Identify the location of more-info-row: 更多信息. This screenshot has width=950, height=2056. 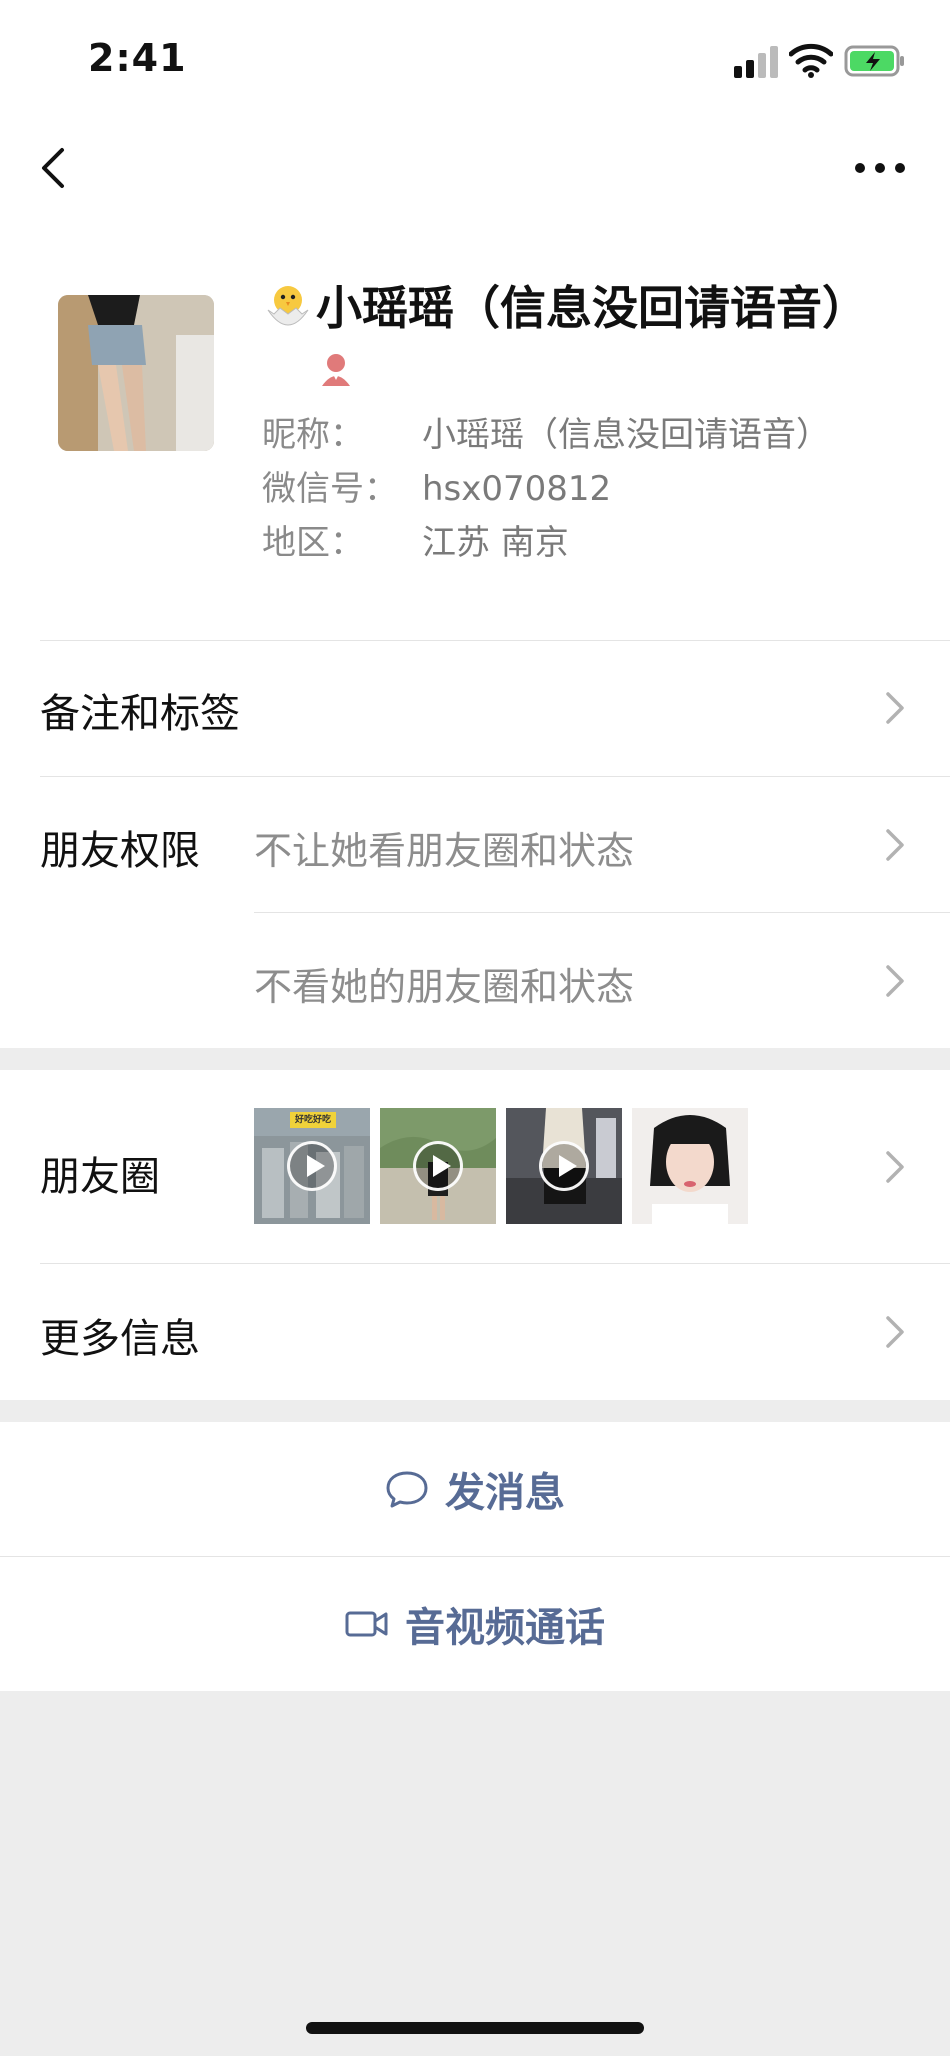
(475, 1332).